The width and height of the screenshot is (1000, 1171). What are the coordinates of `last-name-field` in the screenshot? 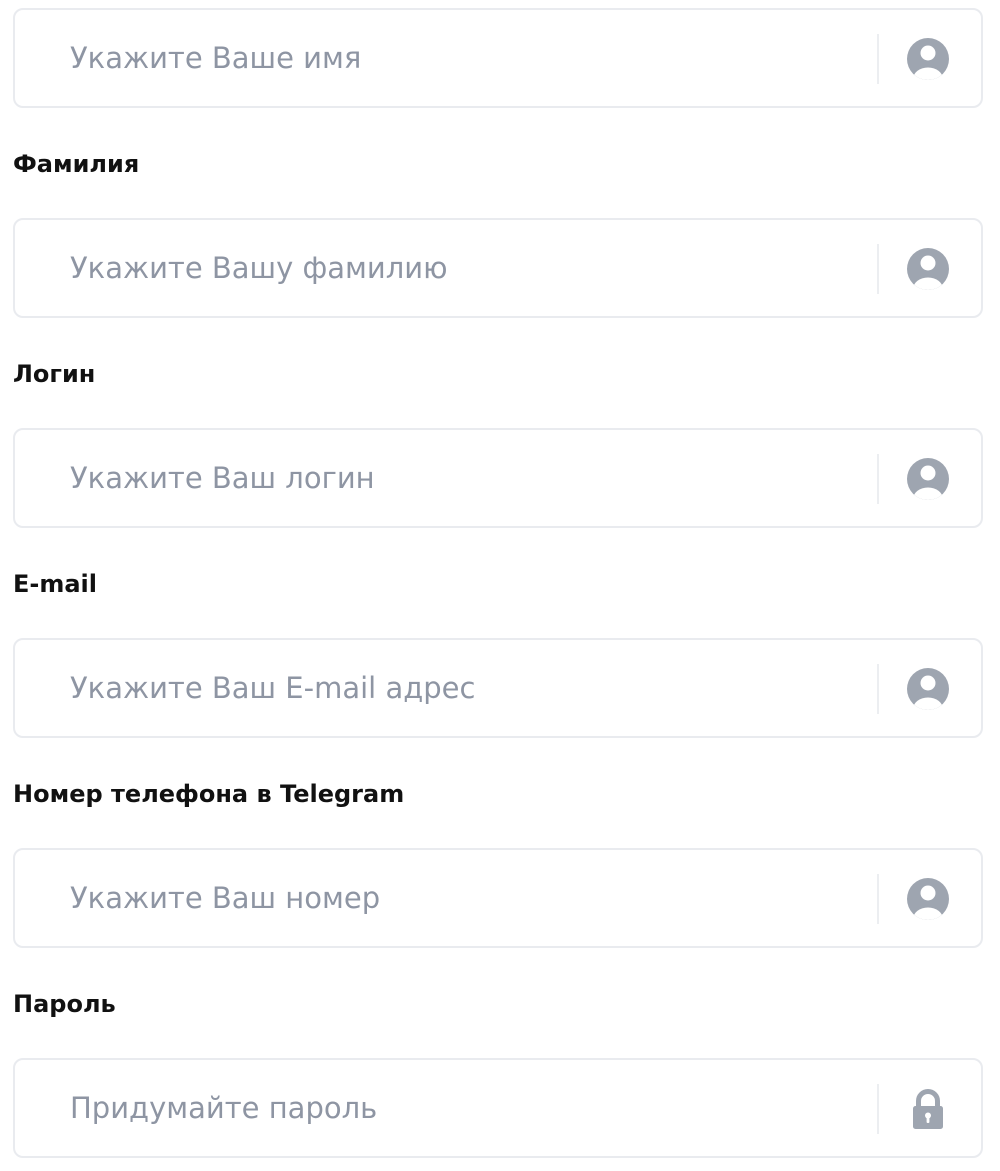 It's located at (498, 268).